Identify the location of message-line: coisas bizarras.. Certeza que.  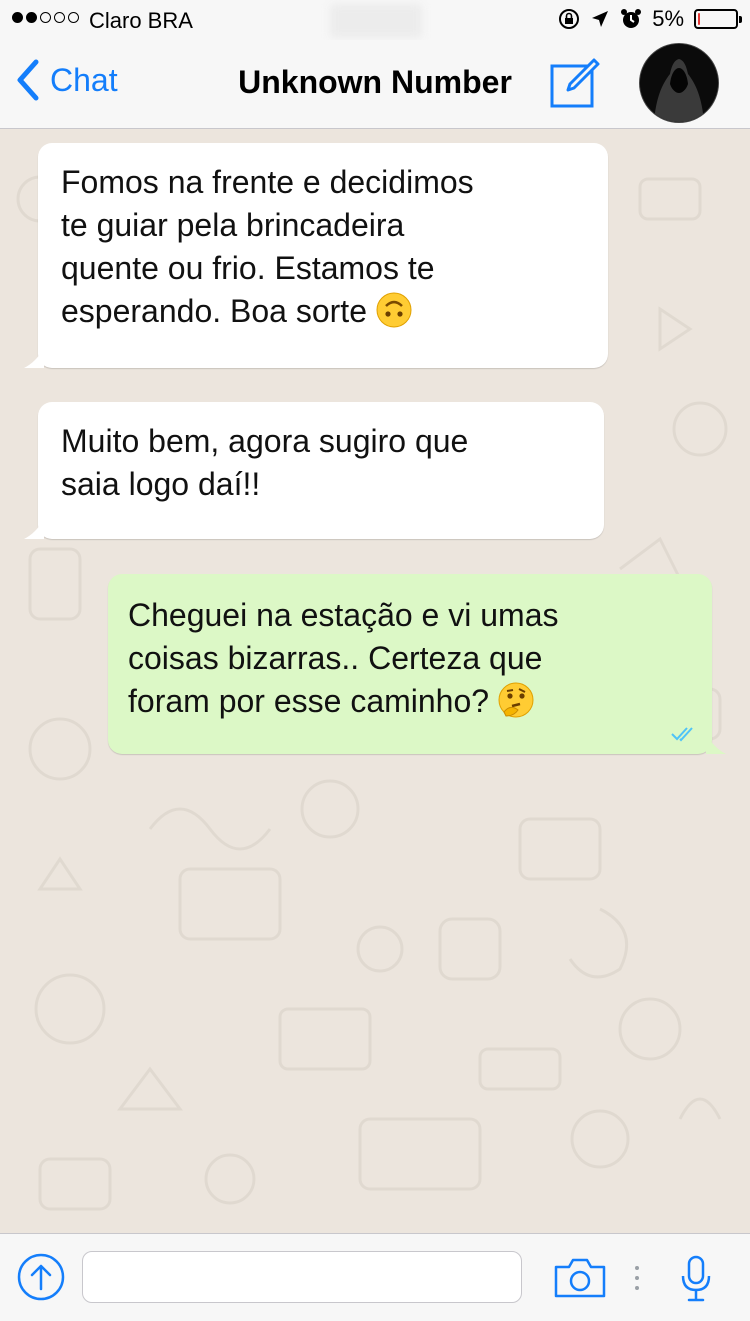
(335, 658).